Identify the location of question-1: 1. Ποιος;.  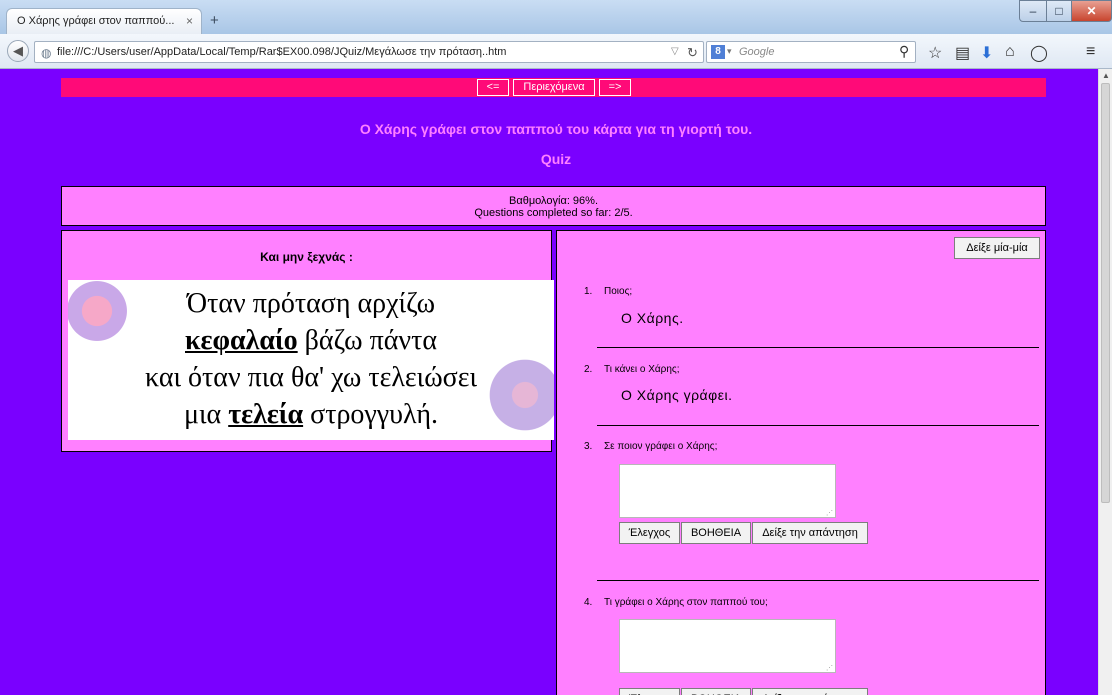
(608, 291).